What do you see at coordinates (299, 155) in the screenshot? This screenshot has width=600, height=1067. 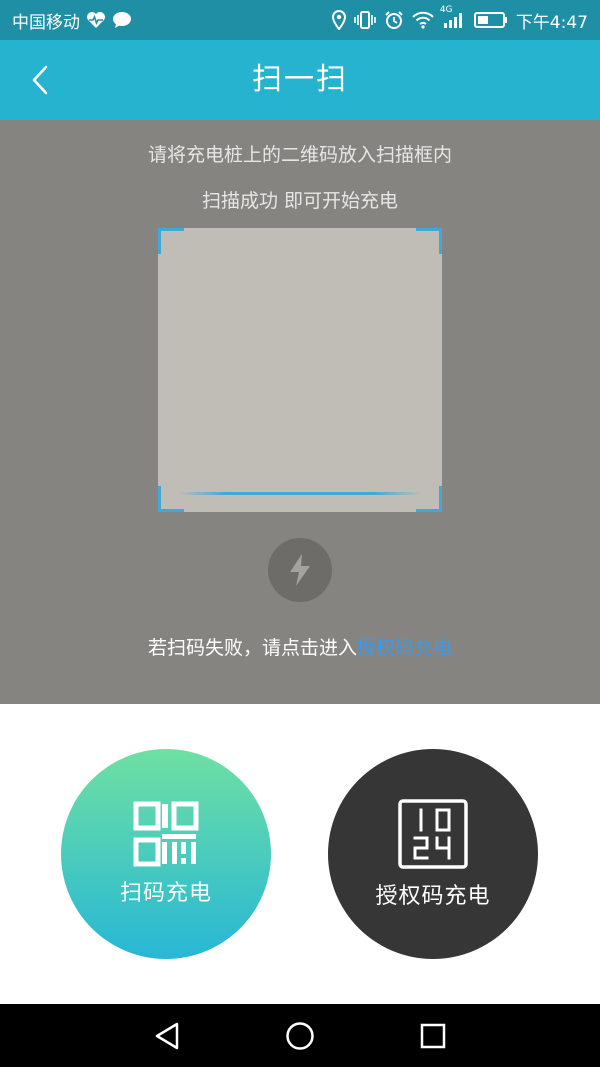 I see `scan-hint-line1: 请将充电桩上的二维码放入扫描框内` at bounding box center [299, 155].